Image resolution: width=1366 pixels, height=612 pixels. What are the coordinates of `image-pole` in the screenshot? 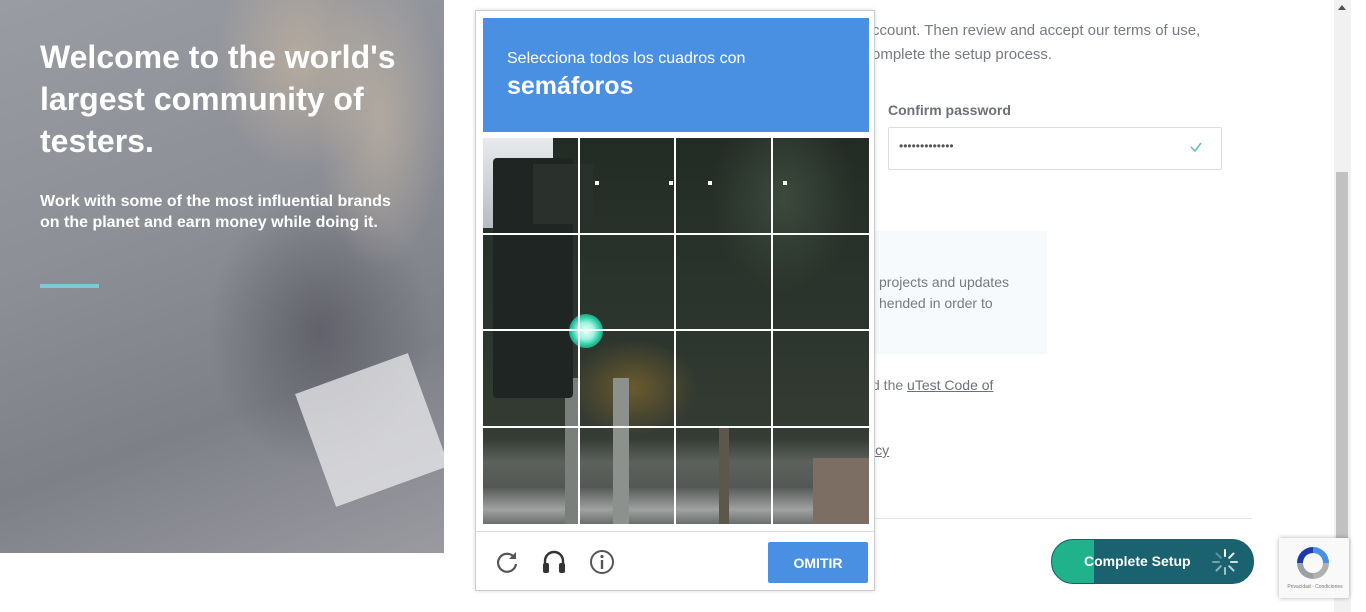 It's located at (572, 451).